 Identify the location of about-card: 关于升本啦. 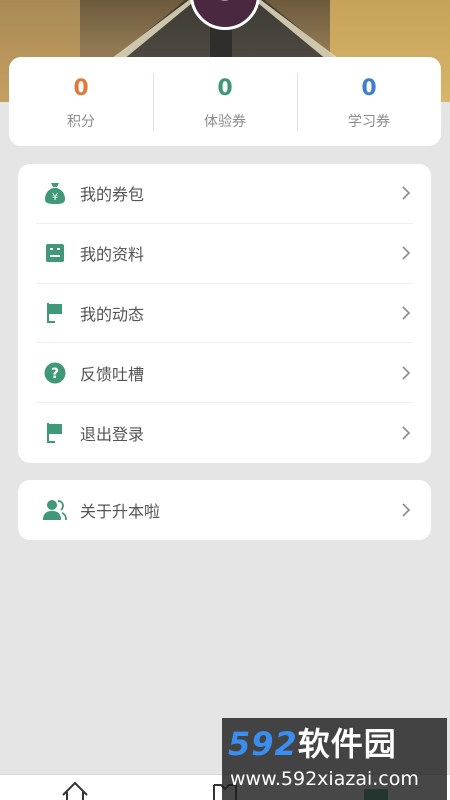
(224, 510).